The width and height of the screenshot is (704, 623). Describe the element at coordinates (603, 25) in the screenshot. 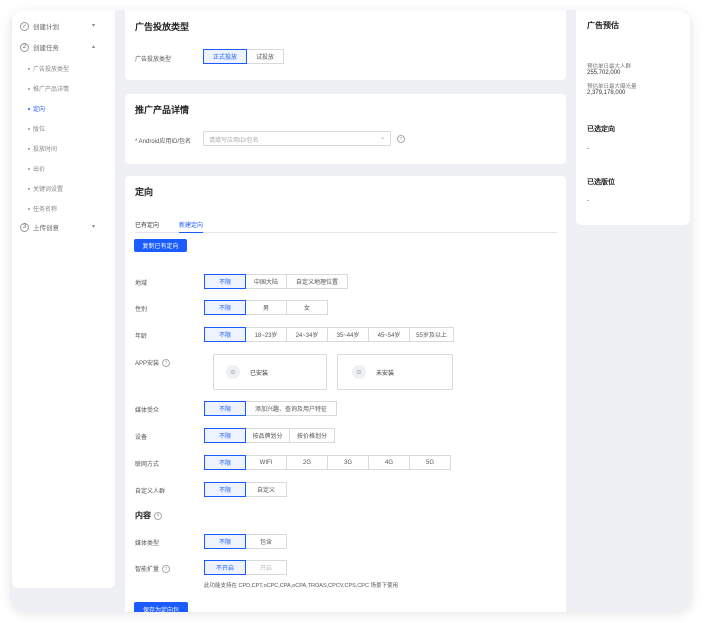

I see `forecast-title: 广告预估` at that location.